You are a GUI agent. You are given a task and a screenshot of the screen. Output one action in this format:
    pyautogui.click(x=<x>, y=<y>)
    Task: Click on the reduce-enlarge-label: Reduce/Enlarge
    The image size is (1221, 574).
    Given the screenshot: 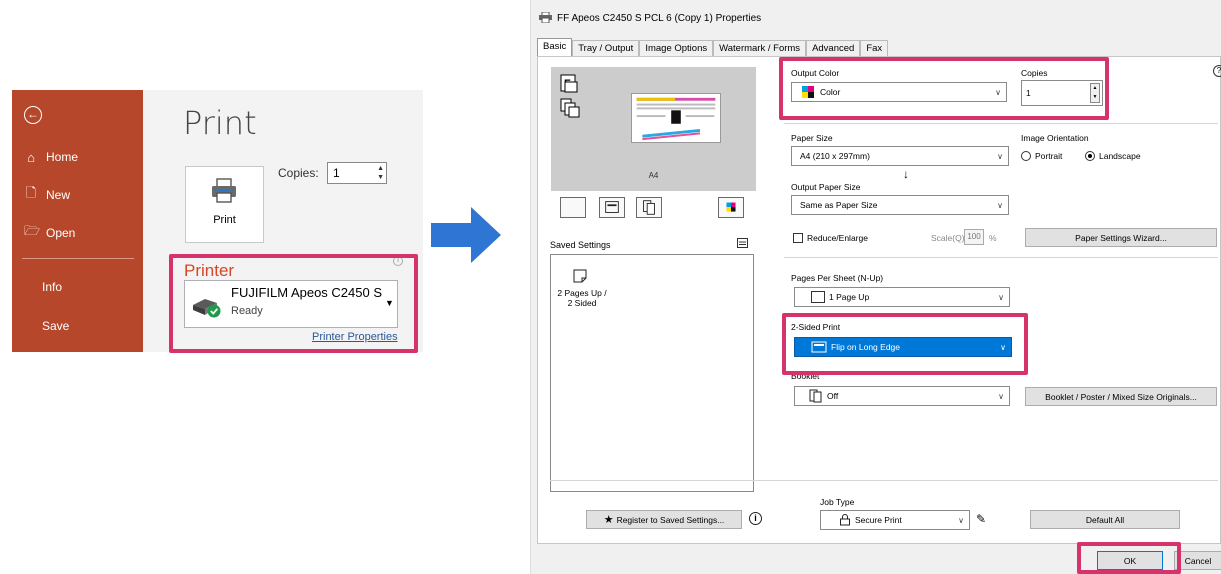 What is the action you would take?
    pyautogui.click(x=837, y=238)
    